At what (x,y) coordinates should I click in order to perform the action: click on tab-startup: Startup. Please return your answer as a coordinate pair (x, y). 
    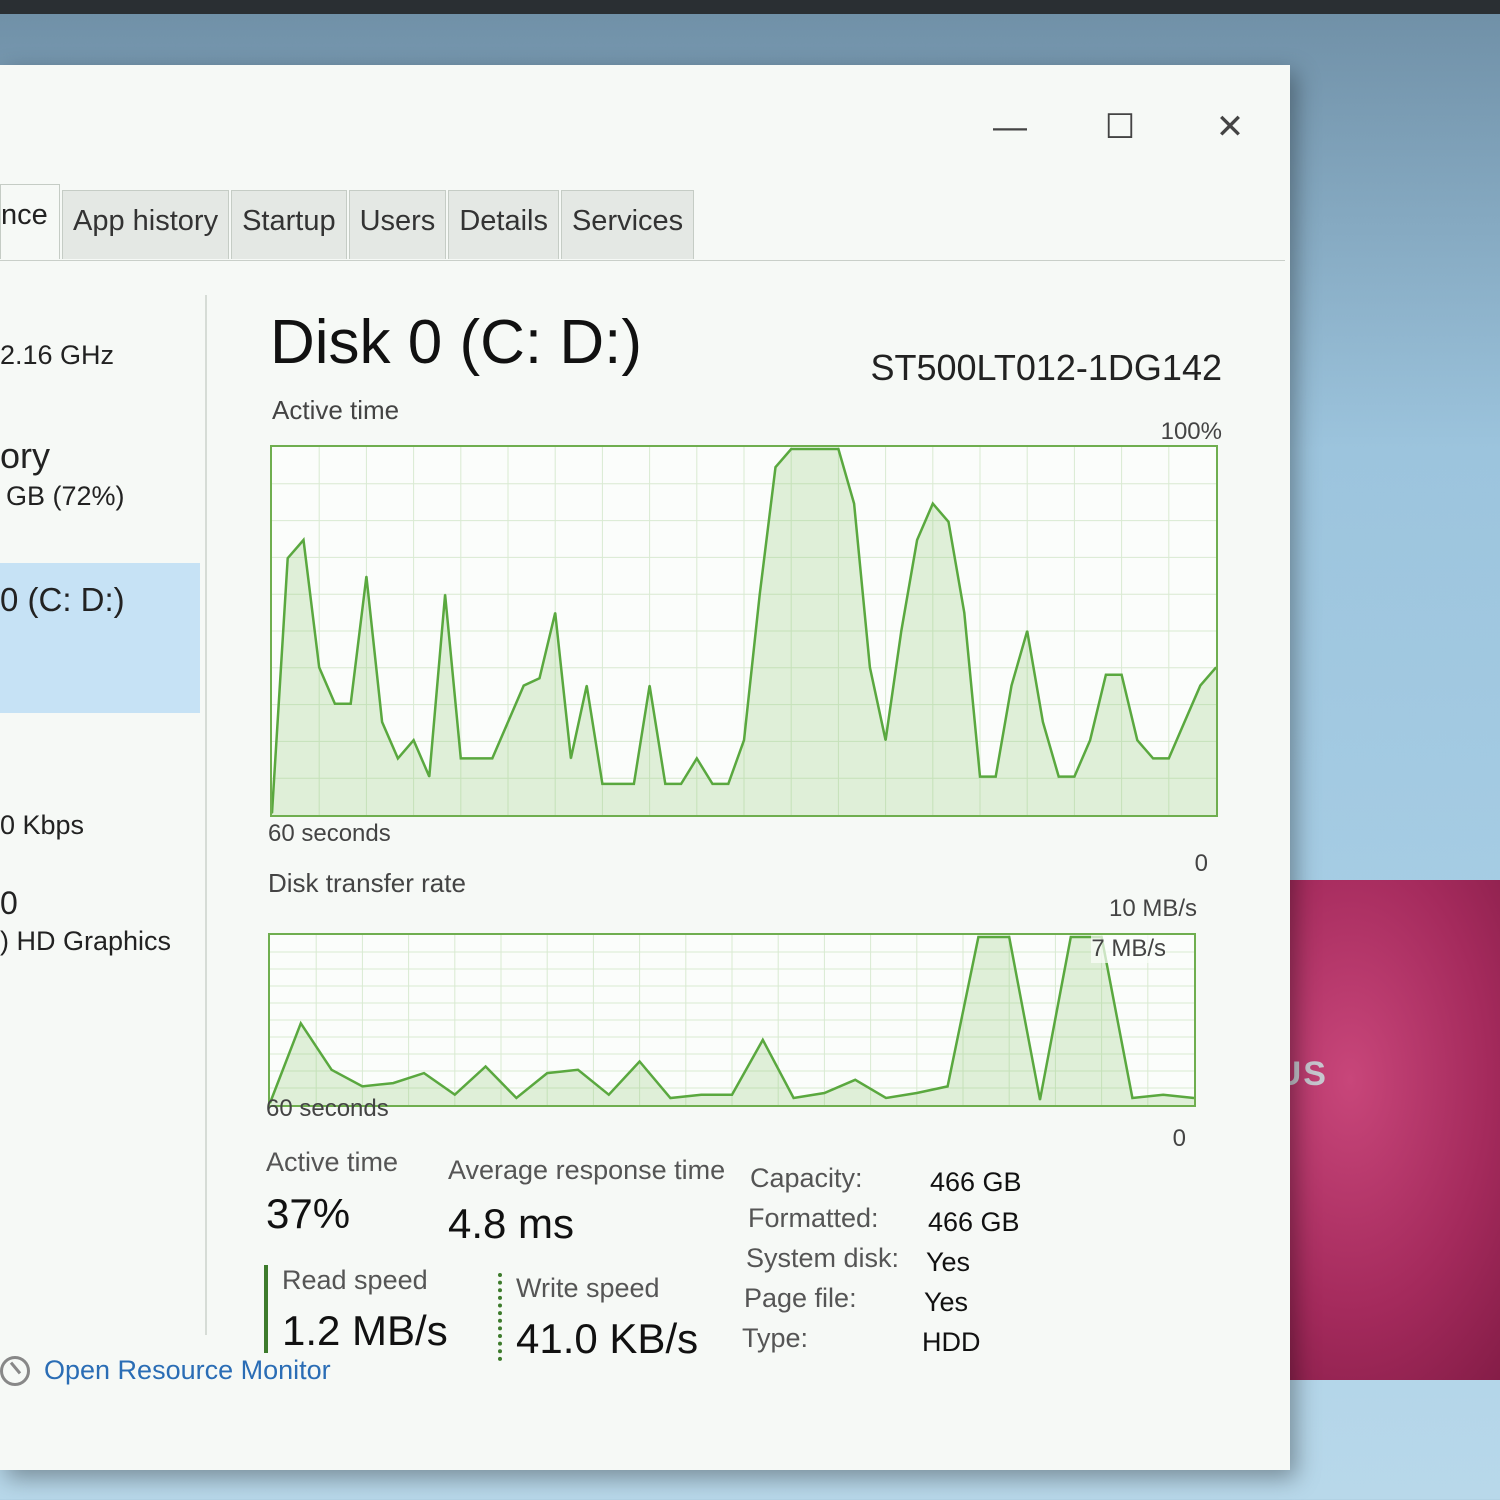
    Looking at the image, I should click on (289, 224).